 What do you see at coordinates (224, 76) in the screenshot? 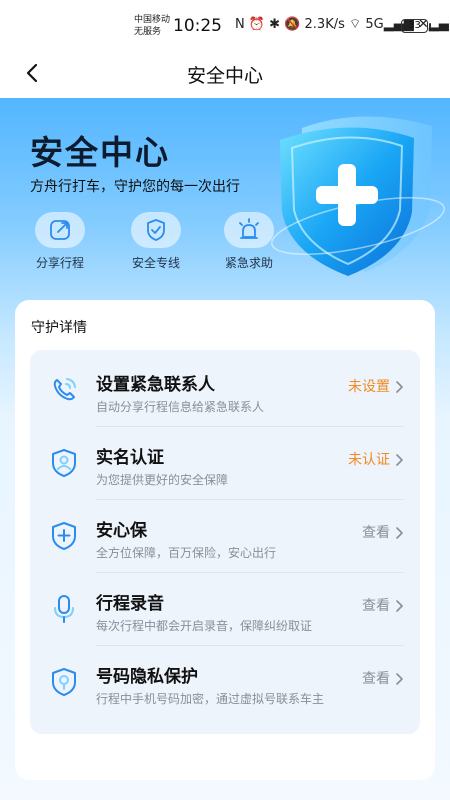
I see `page-title: 安全中心` at bounding box center [224, 76].